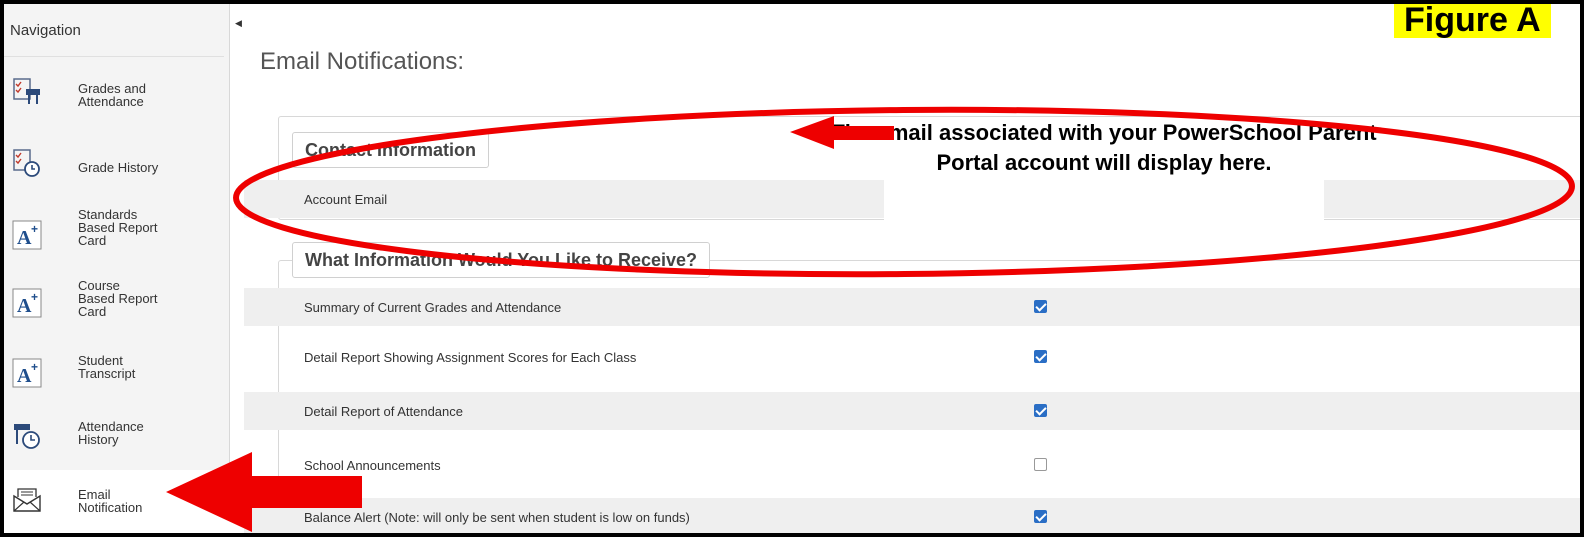 The height and width of the screenshot is (537, 1584). Describe the element at coordinates (238, 23) in the screenshot. I see `collapse-sidebar-icon: ◀` at that location.